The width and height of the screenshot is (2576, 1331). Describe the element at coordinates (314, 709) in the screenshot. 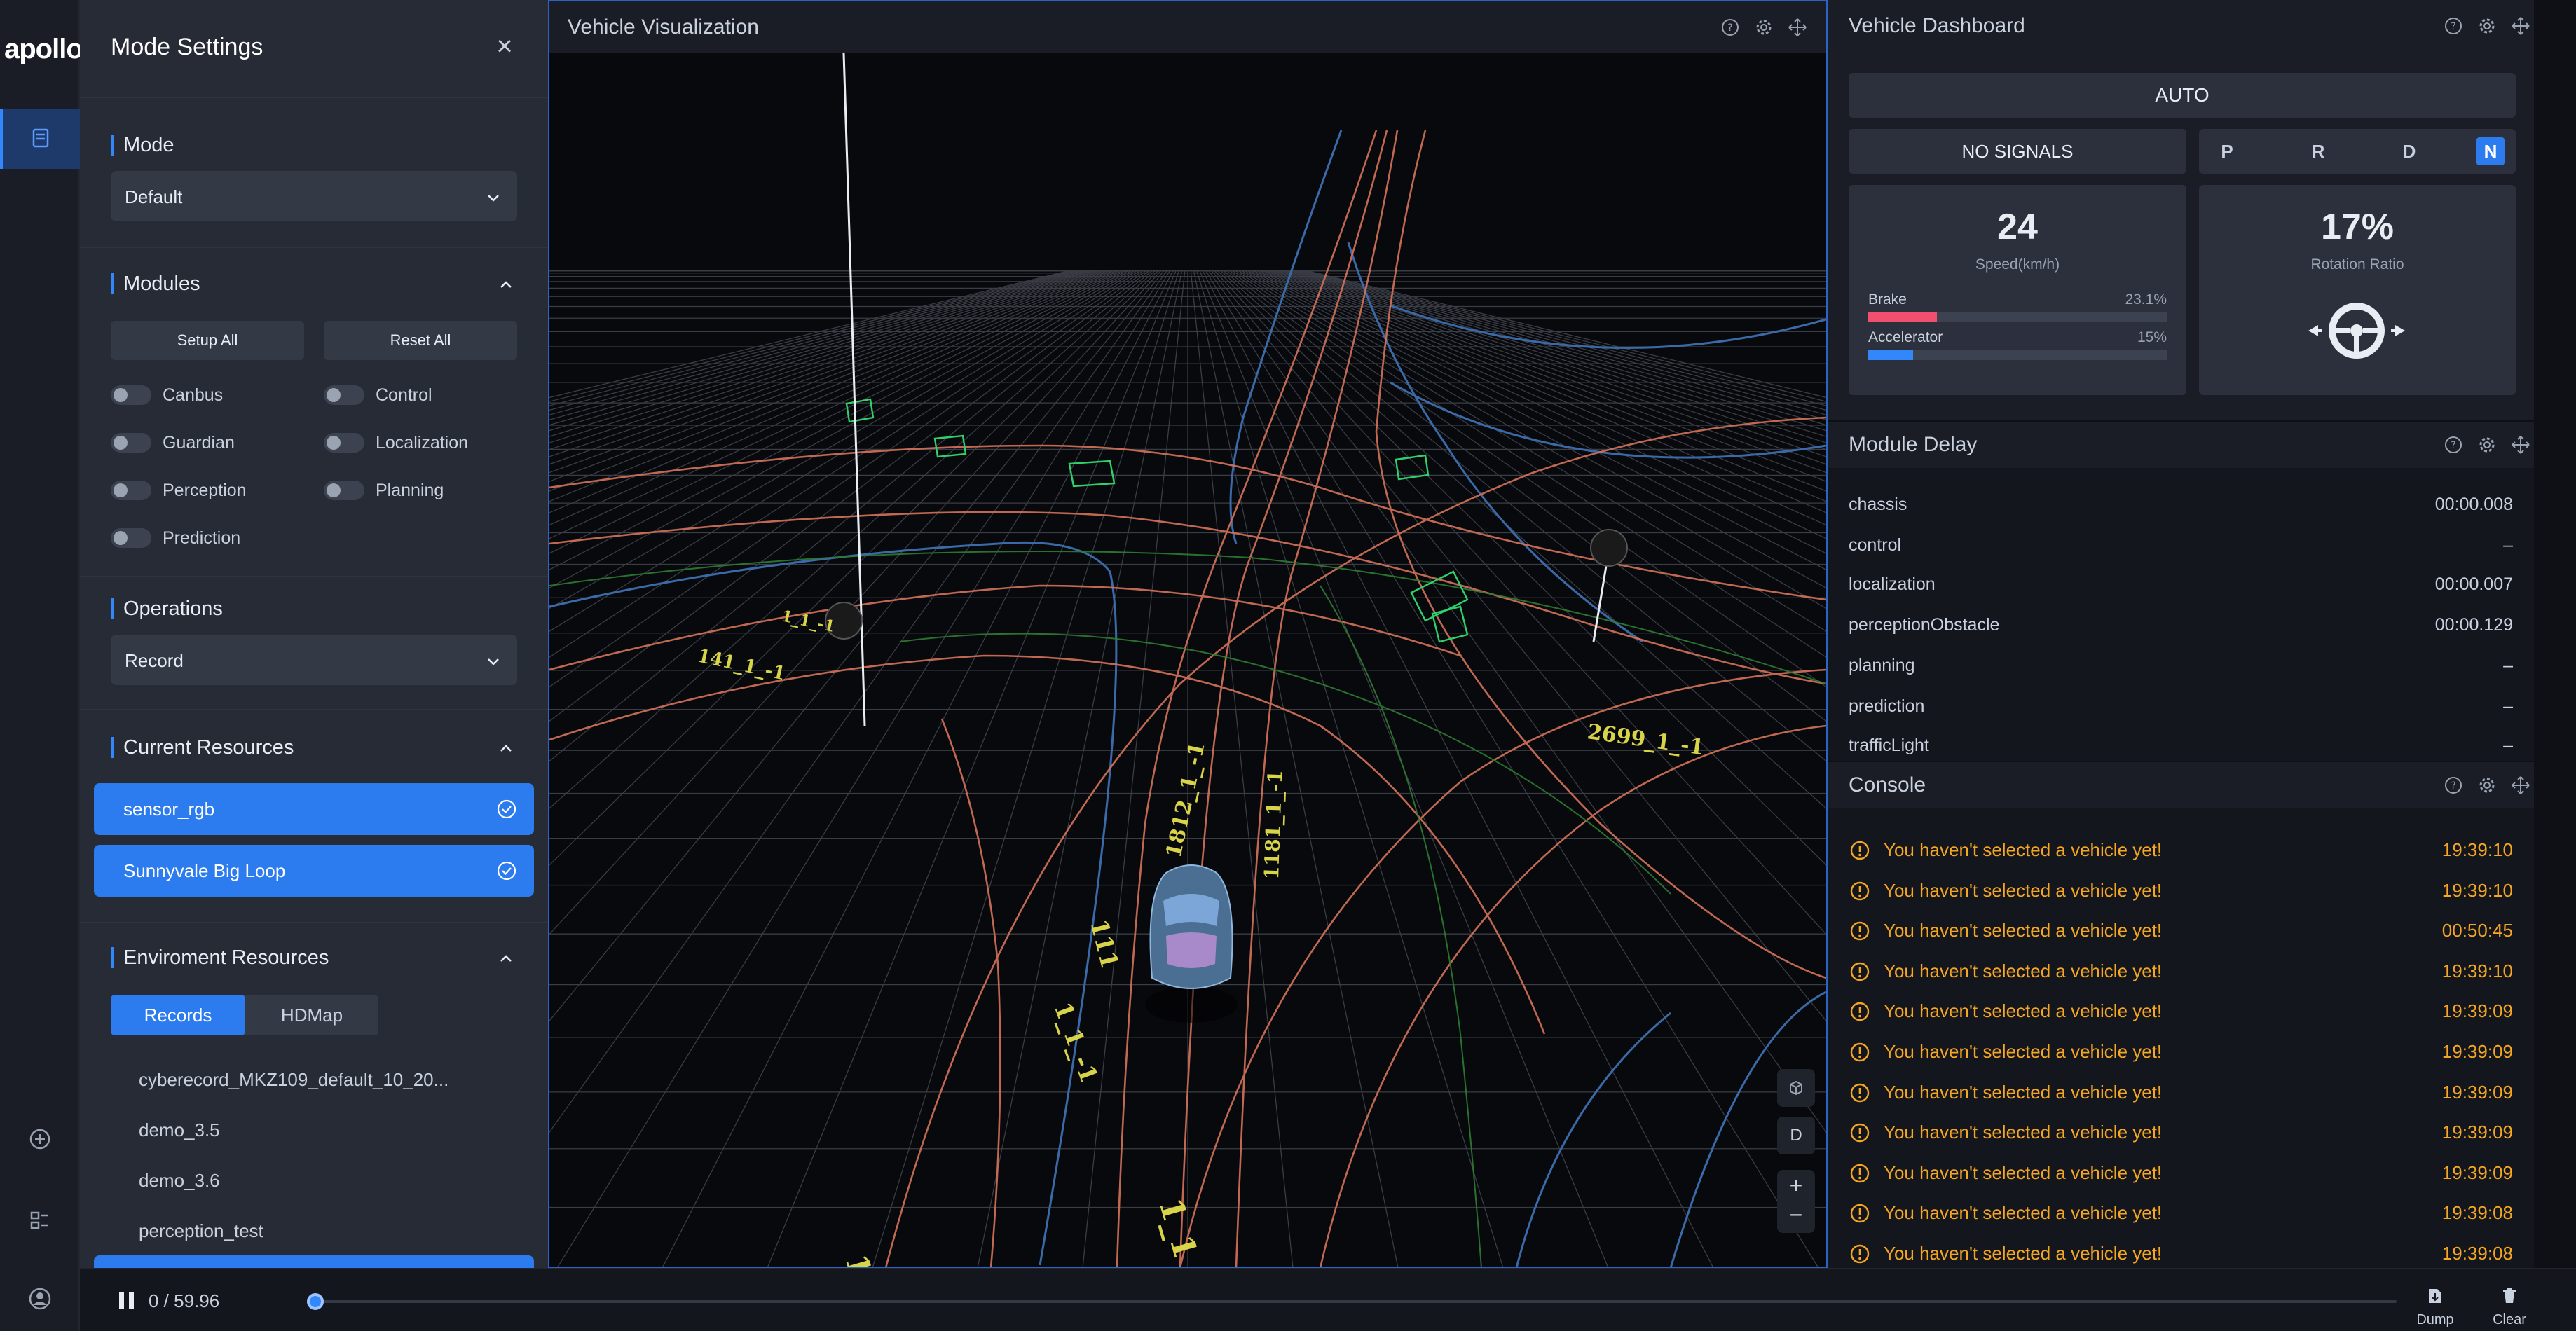

I see `divider` at that location.